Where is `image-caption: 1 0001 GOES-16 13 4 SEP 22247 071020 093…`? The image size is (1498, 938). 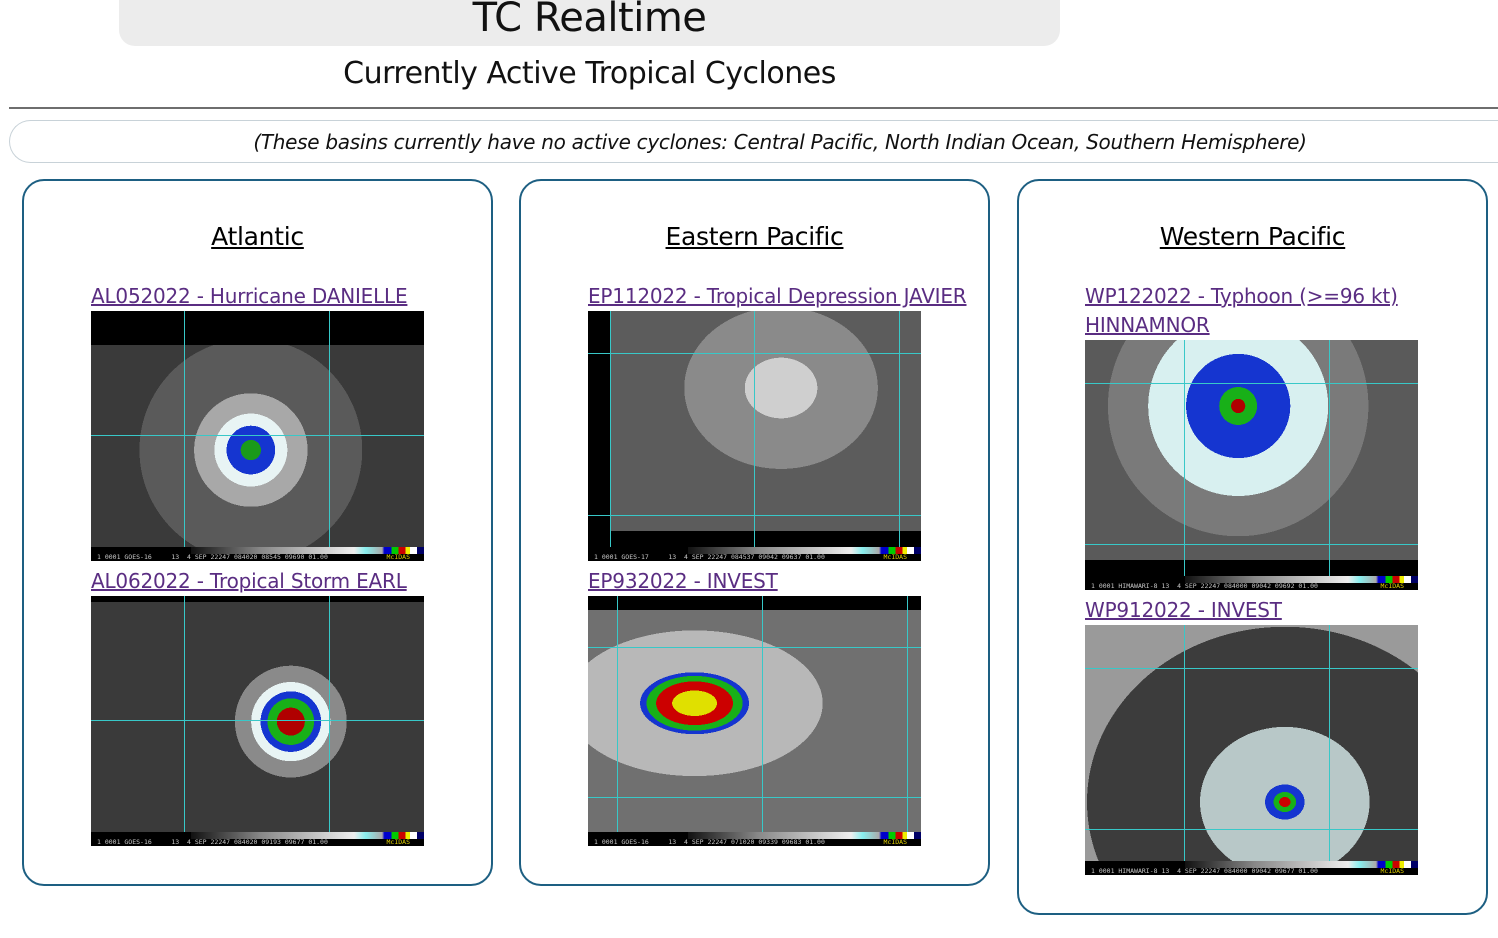 image-caption: 1 0001 GOES-16 13 4 SEP 22247 071020 093… is located at coordinates (709, 842).